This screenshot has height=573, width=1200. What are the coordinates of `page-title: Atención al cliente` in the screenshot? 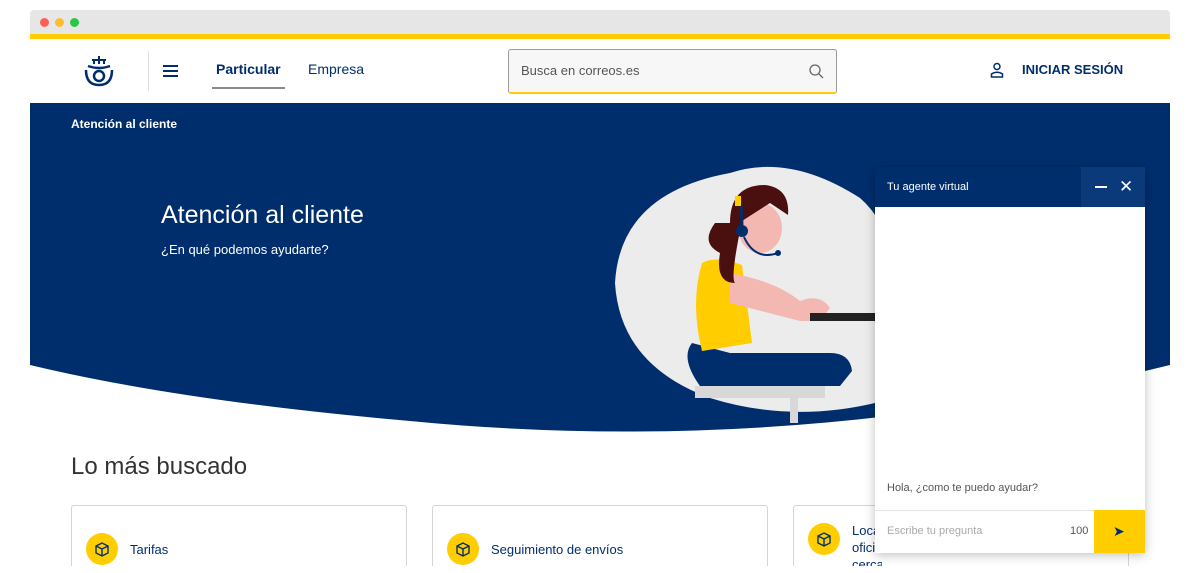 It's located at (262, 215).